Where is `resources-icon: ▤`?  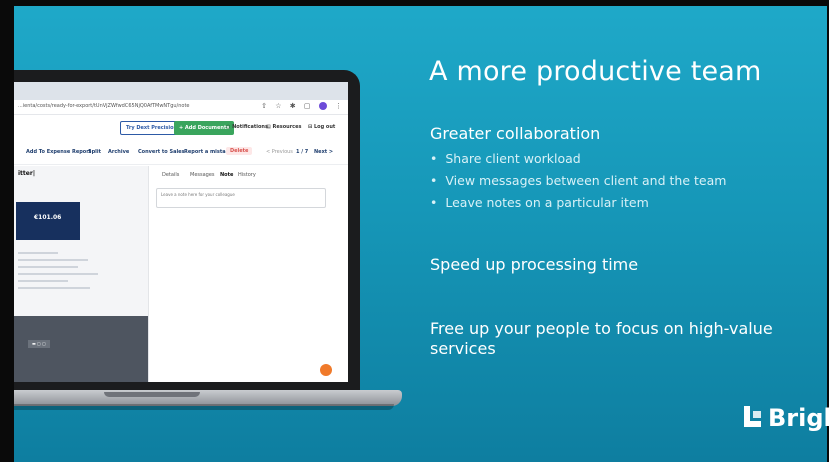 resources-icon: ▤ is located at coordinates (268, 127).